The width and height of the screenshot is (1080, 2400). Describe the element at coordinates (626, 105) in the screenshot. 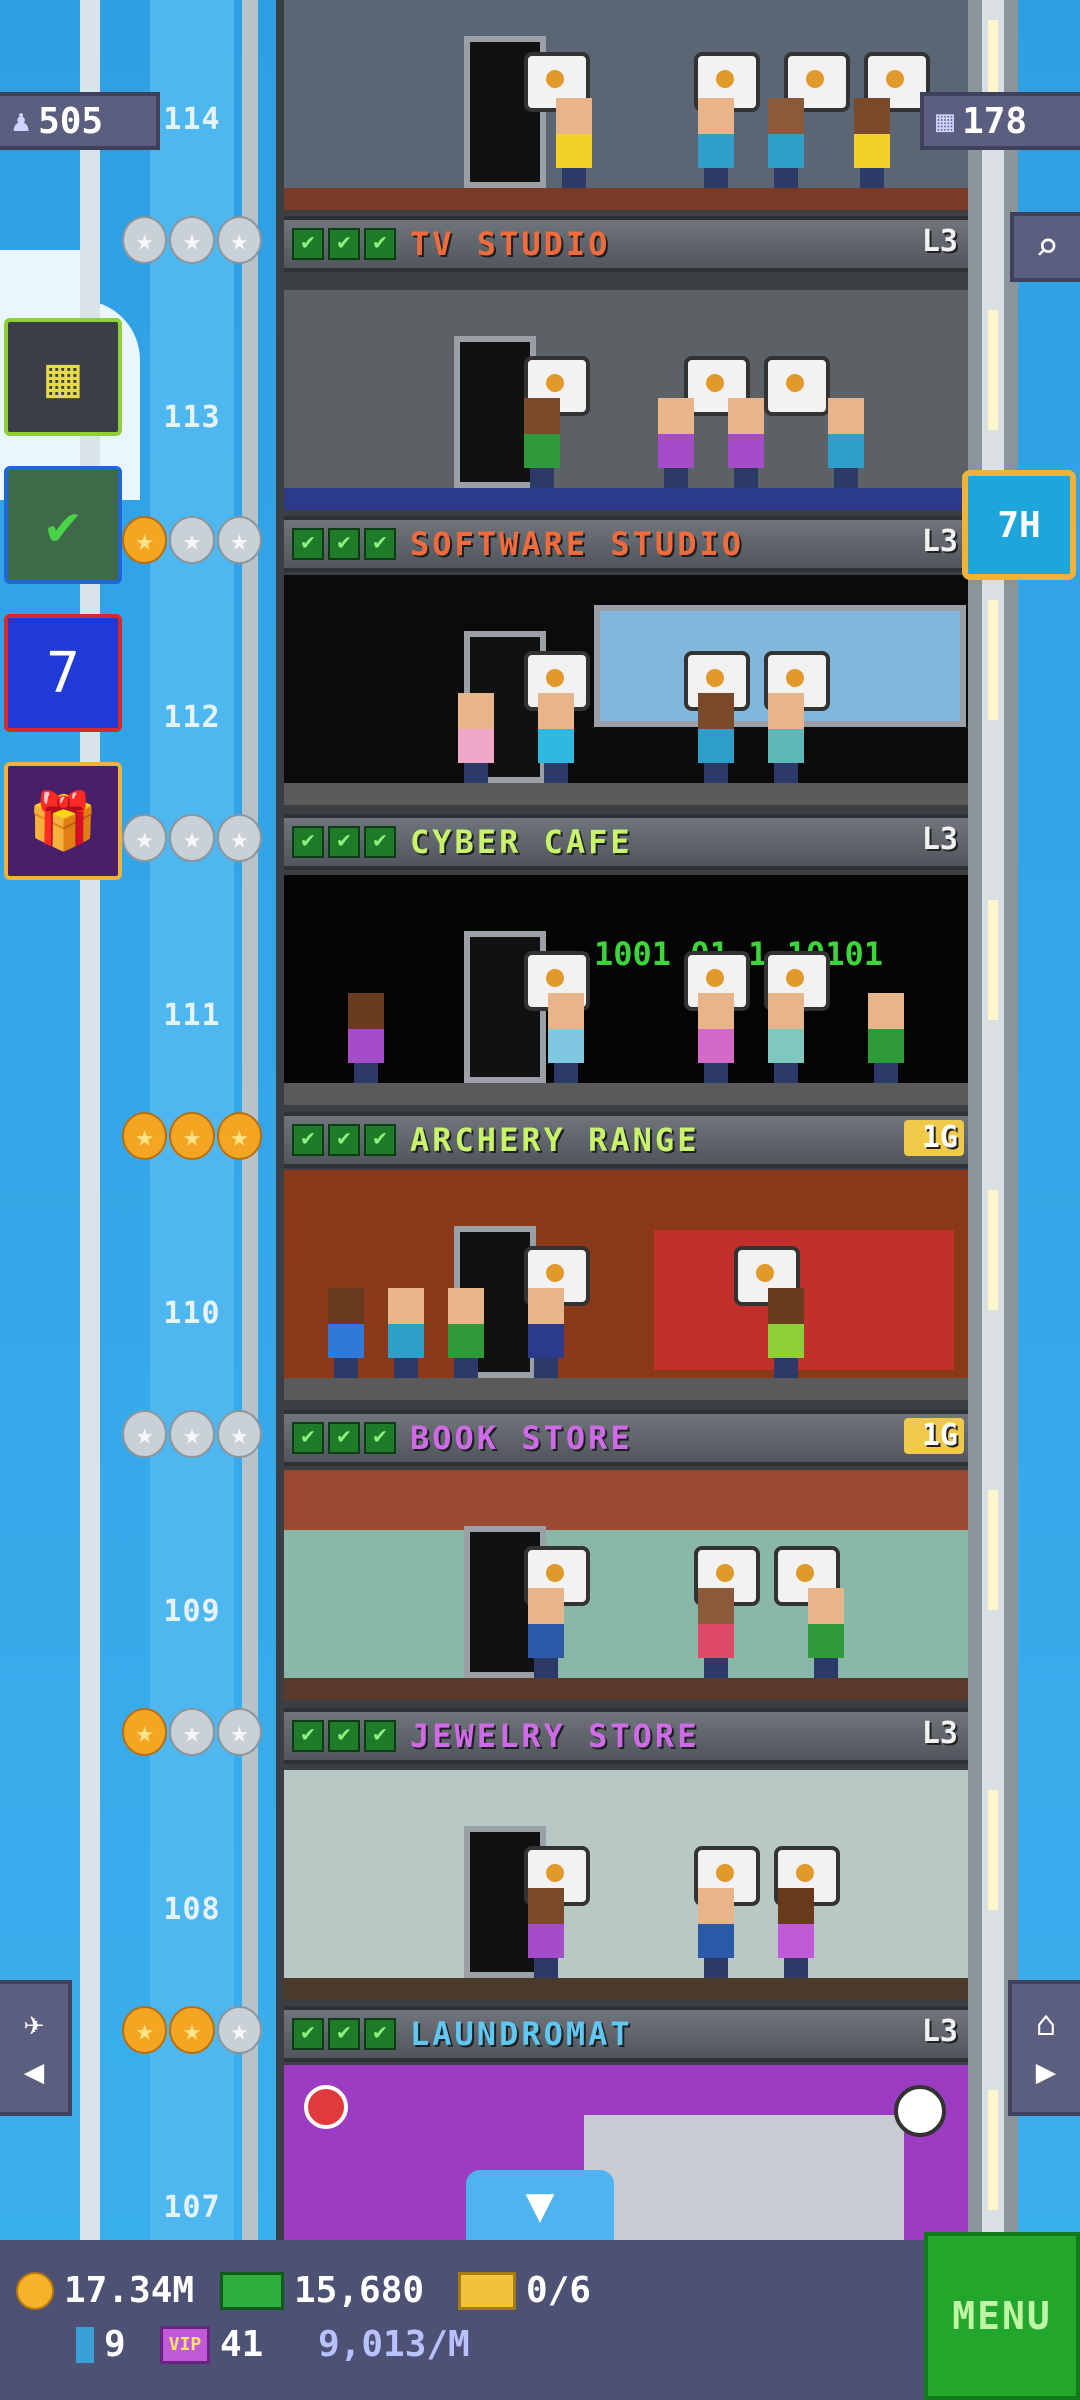

I see `room-tv-studio` at that location.